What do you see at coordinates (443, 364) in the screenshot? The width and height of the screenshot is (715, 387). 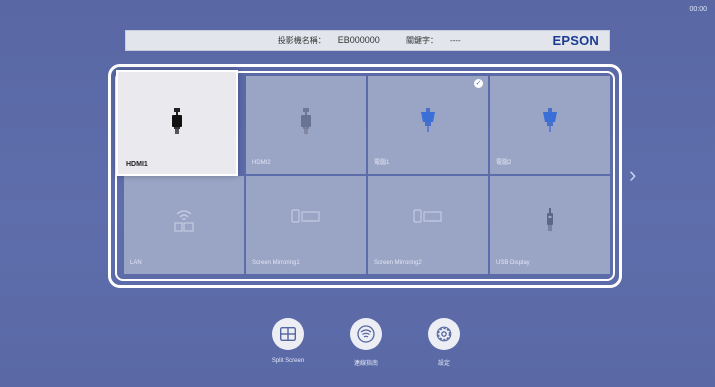 I see `settings-label: 設定` at bounding box center [443, 364].